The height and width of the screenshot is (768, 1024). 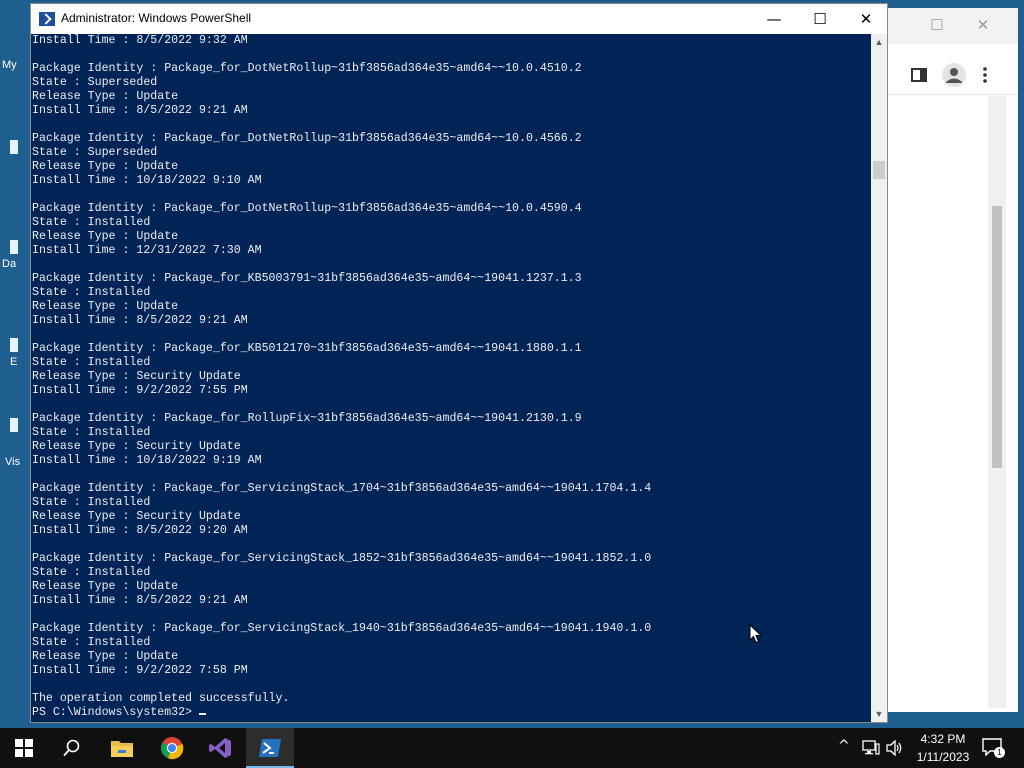 I want to click on text-cursor, so click(x=202, y=714).